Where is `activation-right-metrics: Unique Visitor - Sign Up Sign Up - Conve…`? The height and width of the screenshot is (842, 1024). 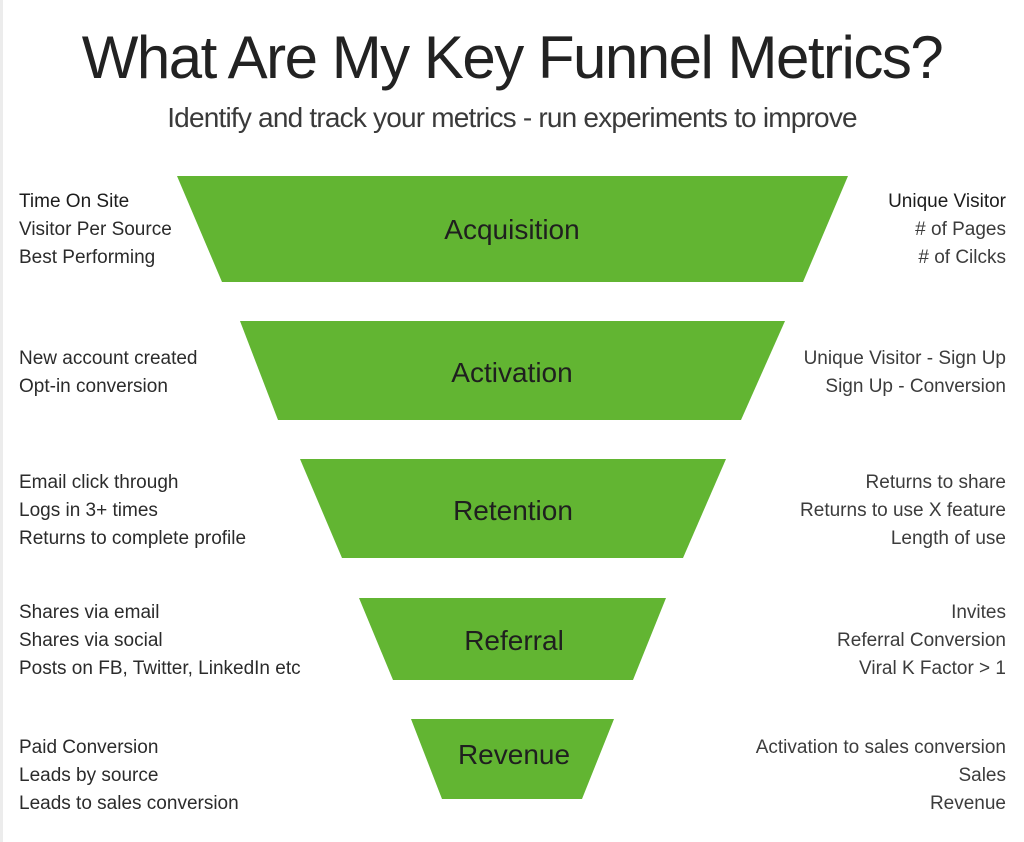 activation-right-metrics: Unique Visitor - Sign Up Sign Up - Conve… is located at coordinates (905, 373).